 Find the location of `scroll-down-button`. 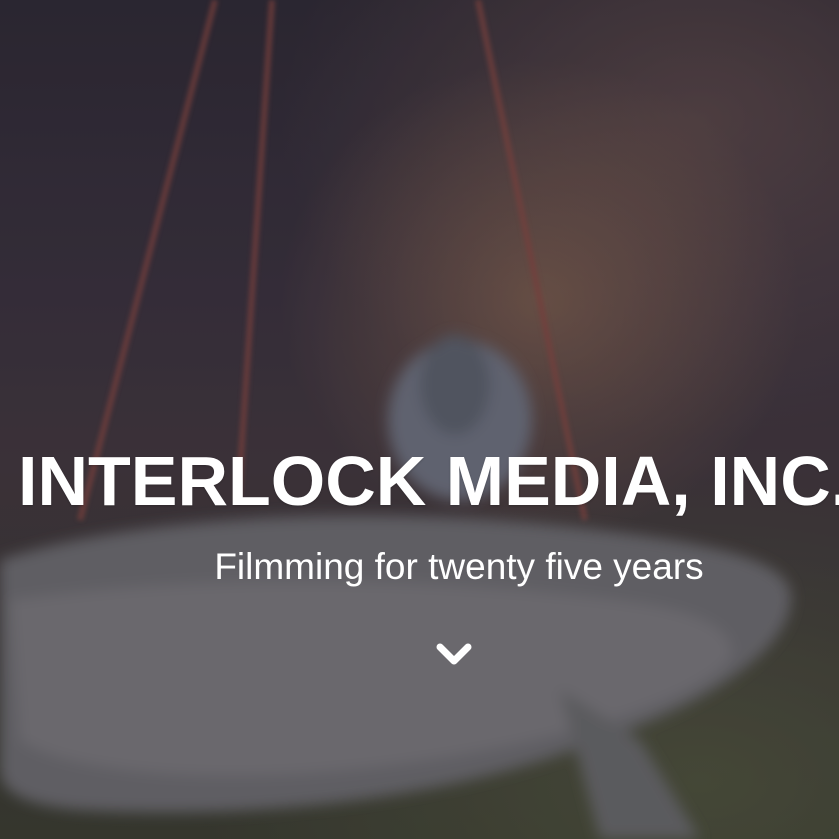

scroll-down-button is located at coordinates (454, 655).